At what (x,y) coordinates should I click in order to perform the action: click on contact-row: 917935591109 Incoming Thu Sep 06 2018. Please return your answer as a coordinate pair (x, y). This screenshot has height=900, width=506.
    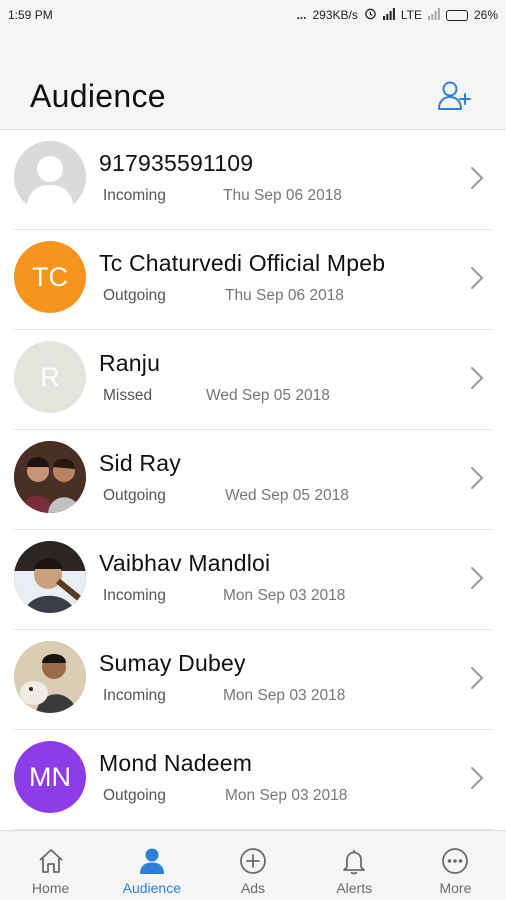
    Looking at the image, I should click on (253, 180).